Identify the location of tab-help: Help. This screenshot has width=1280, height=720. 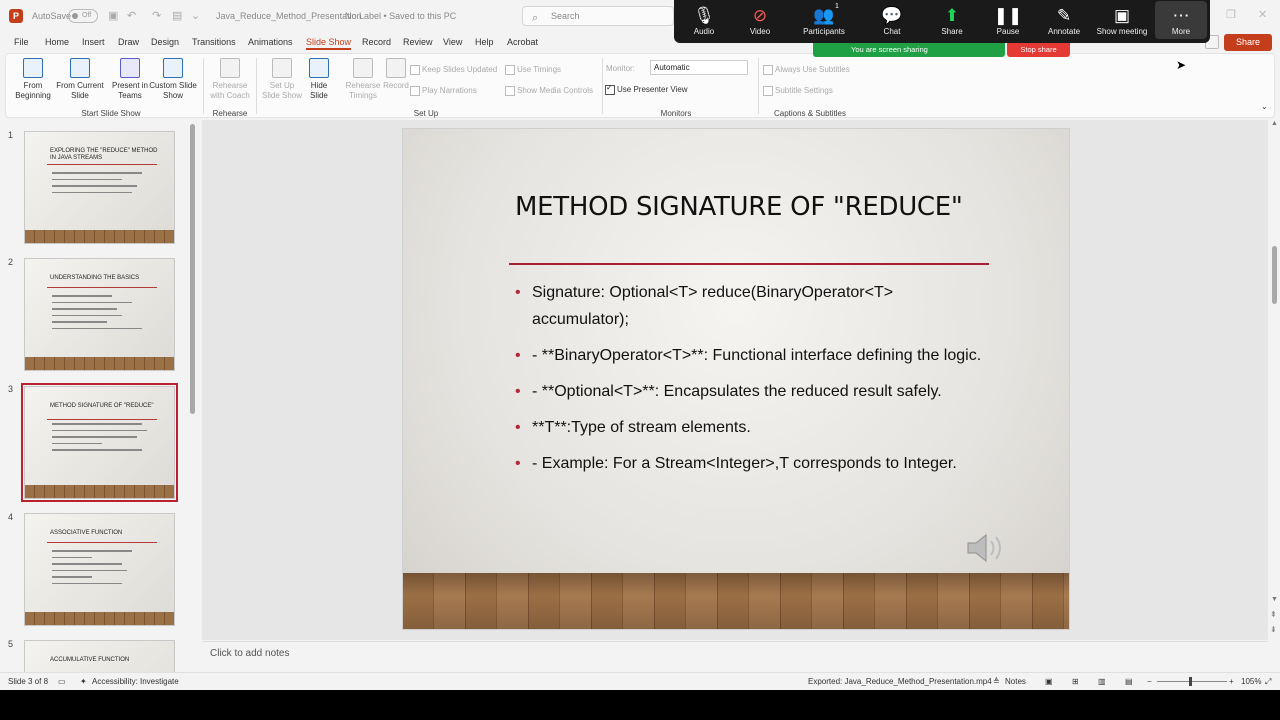
(484, 42).